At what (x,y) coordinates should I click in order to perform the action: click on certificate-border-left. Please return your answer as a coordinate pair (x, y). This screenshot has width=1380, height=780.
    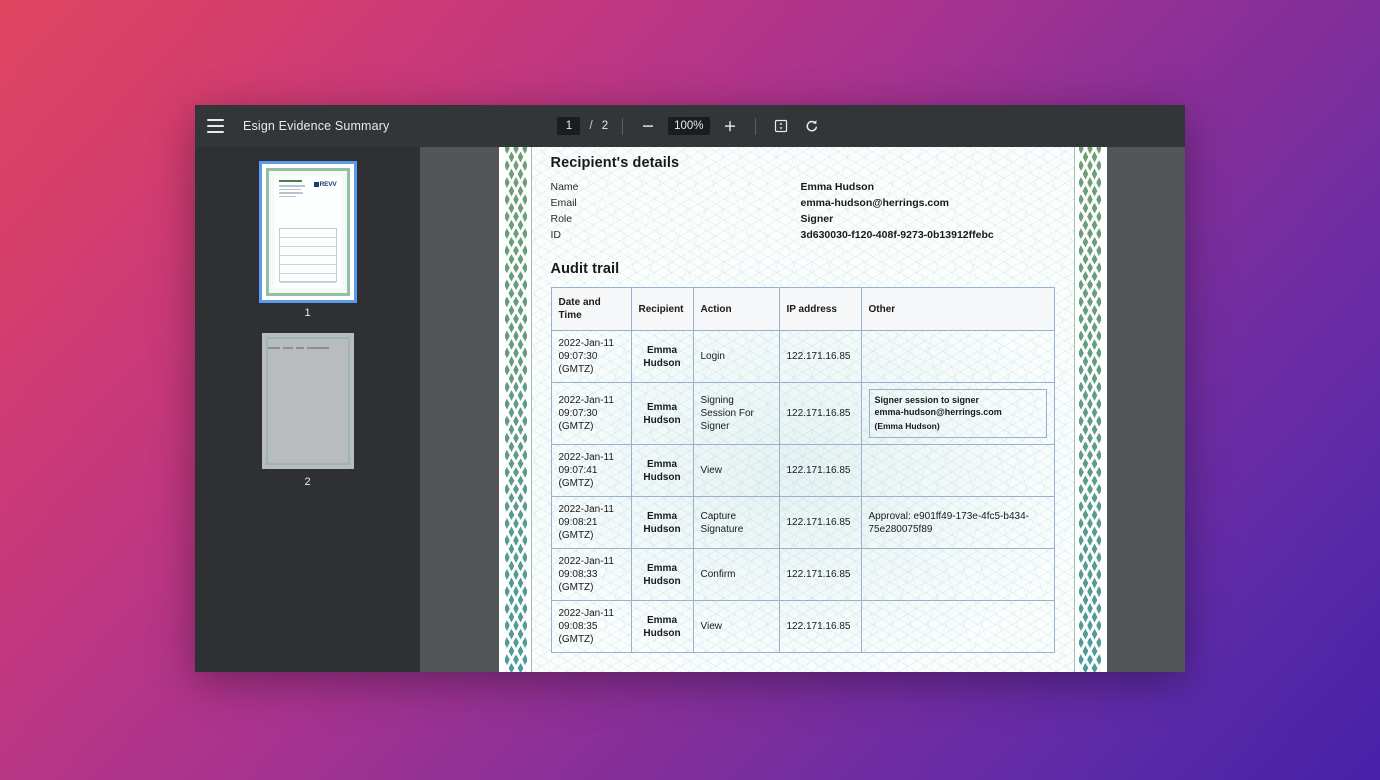
    Looking at the image, I should click on (515, 409).